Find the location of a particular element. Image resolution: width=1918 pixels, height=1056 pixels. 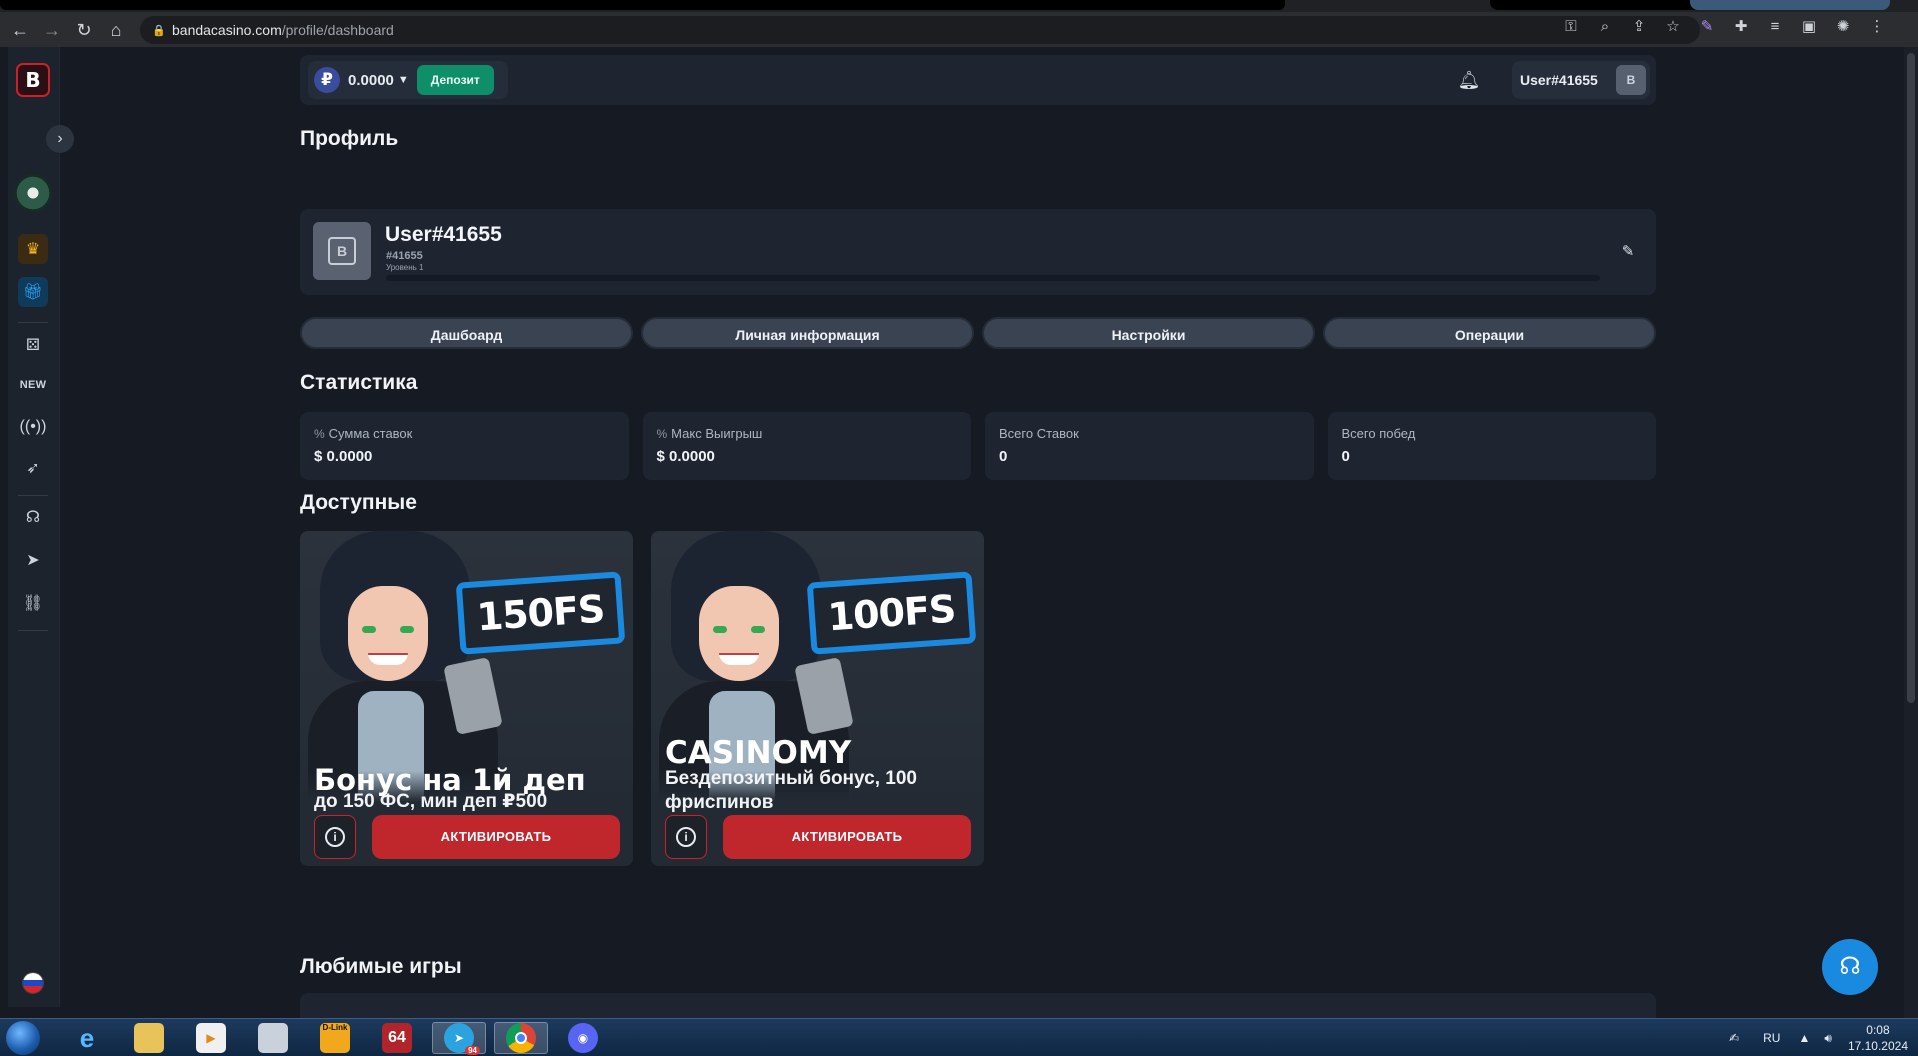

side-panel-icon: ▣ is located at coordinates (1809, 27).